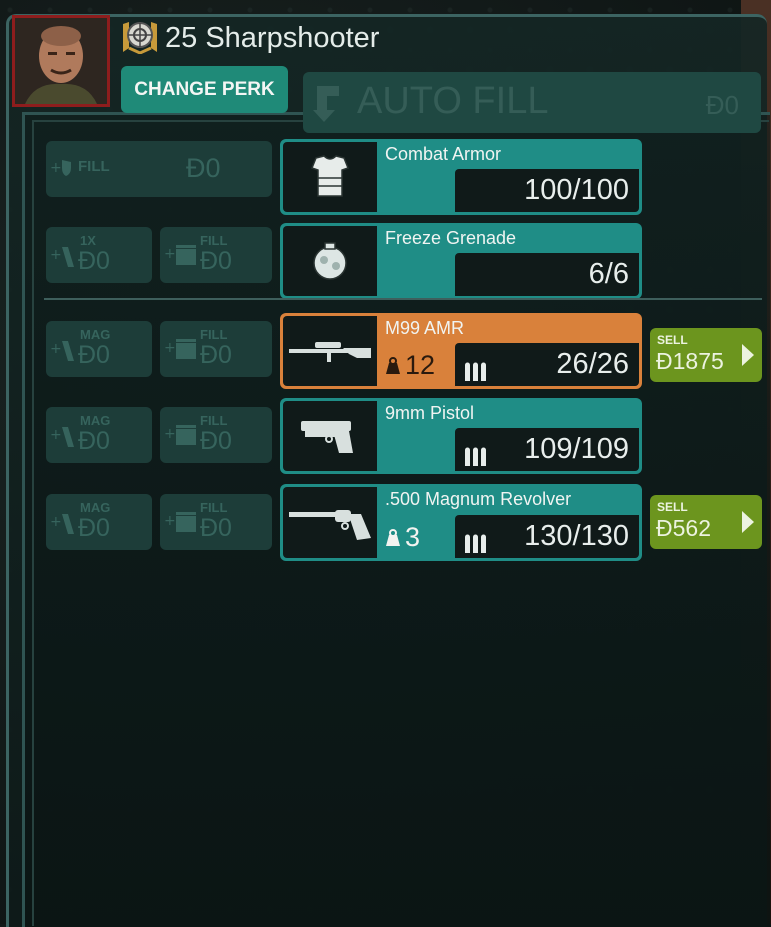  I want to click on item-magnum-revolver: .500 Magnum Revolver 3 130/130, so click(461, 522).